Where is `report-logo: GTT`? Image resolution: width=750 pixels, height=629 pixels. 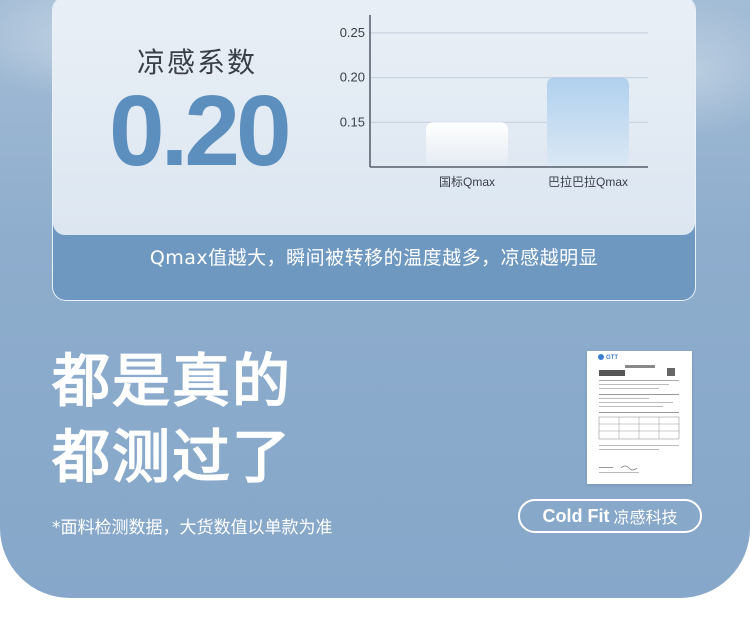 report-logo: GTT is located at coordinates (612, 358).